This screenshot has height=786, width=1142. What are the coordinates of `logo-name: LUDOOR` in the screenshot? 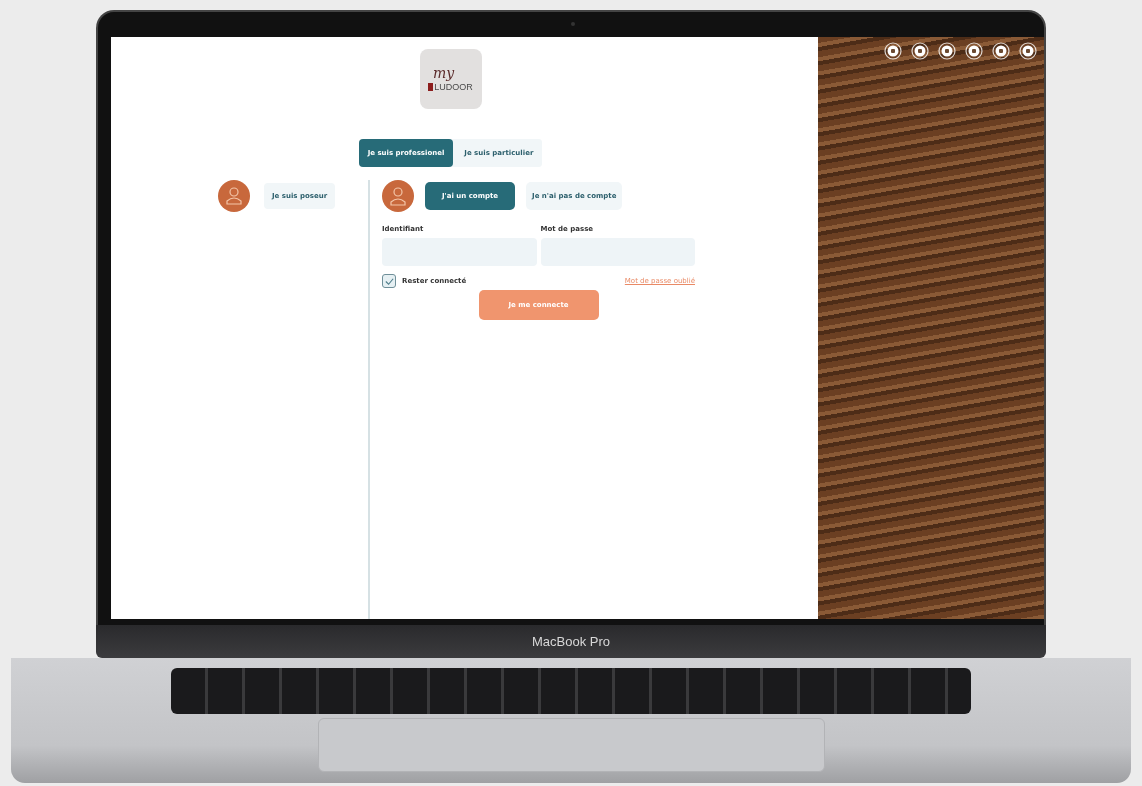 It's located at (453, 87).